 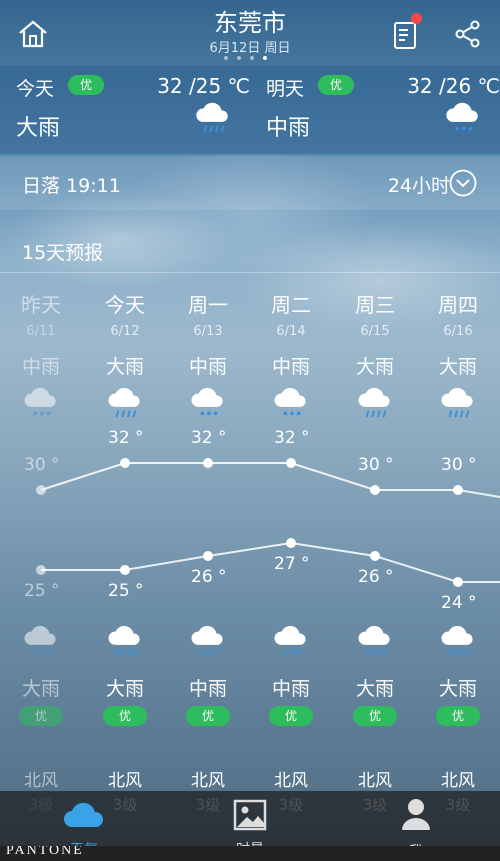 What do you see at coordinates (285, 89) in the screenshot?
I see `tomorrow-label: 明天` at bounding box center [285, 89].